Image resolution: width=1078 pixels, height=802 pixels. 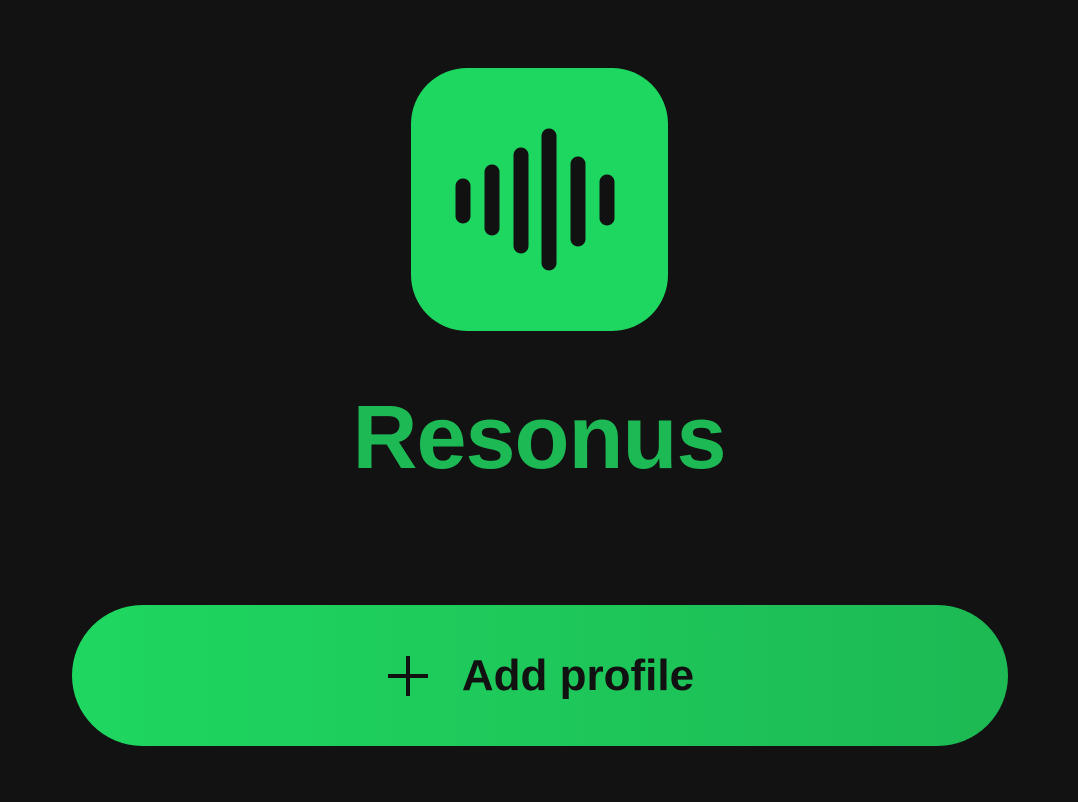 I want to click on plus-icon, so click(x=408, y=676).